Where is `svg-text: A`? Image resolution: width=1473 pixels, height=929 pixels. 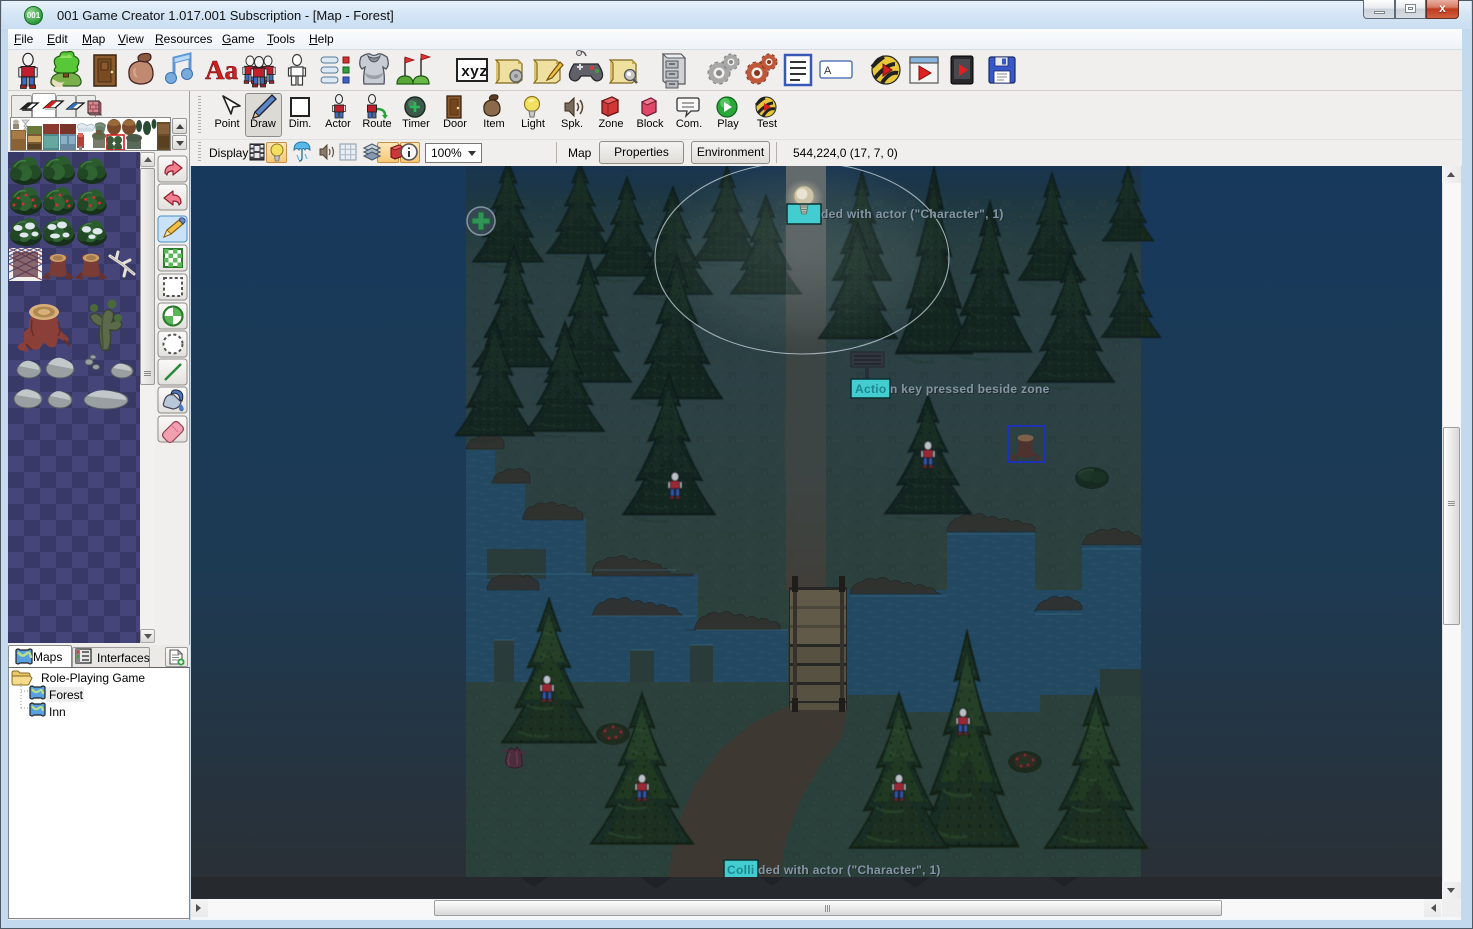 svg-text: A is located at coordinates (828, 71).